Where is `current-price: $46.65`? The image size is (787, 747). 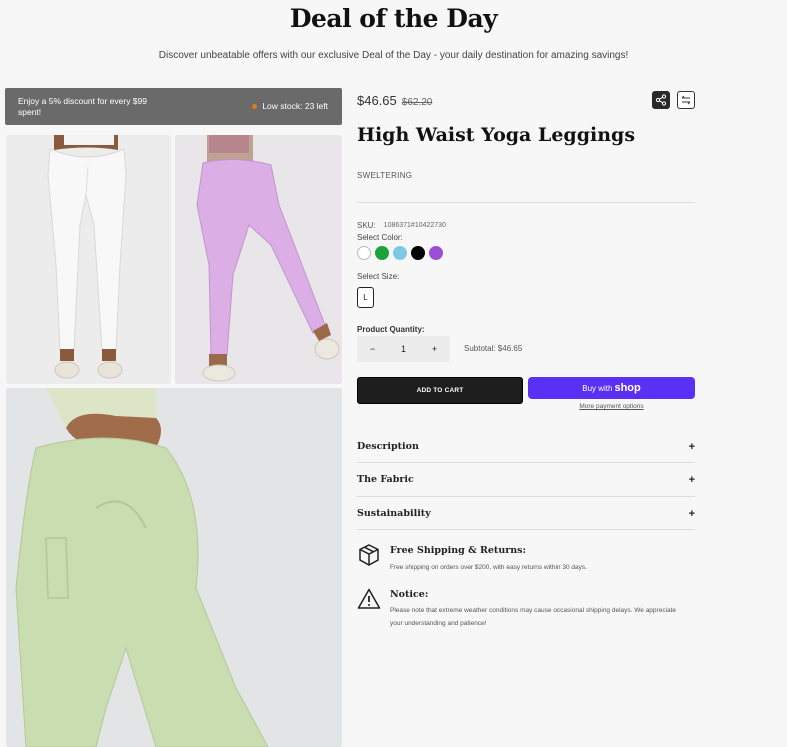 current-price: $46.65 is located at coordinates (377, 100).